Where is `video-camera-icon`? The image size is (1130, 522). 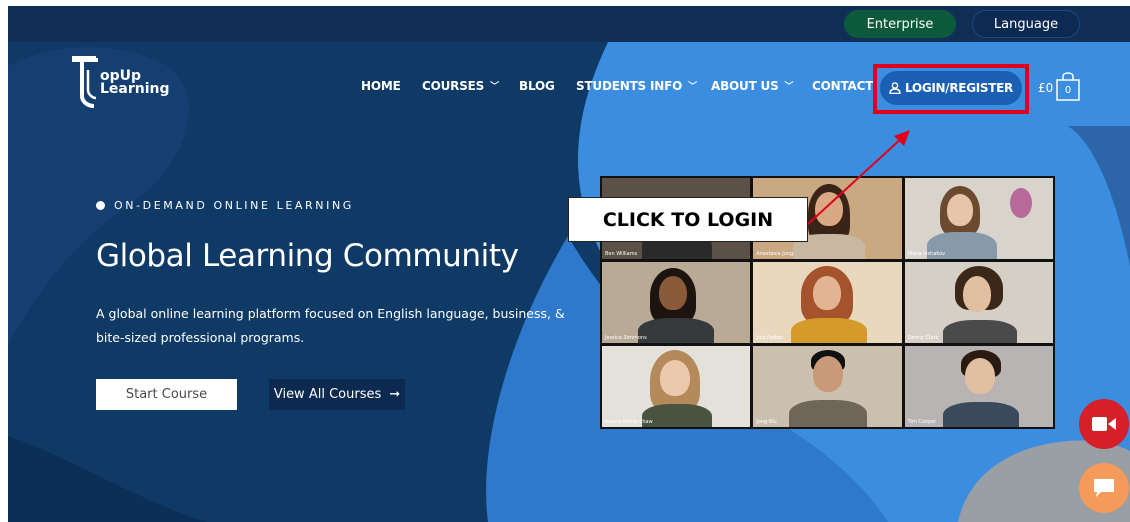
video-camera-icon is located at coordinates (1104, 424).